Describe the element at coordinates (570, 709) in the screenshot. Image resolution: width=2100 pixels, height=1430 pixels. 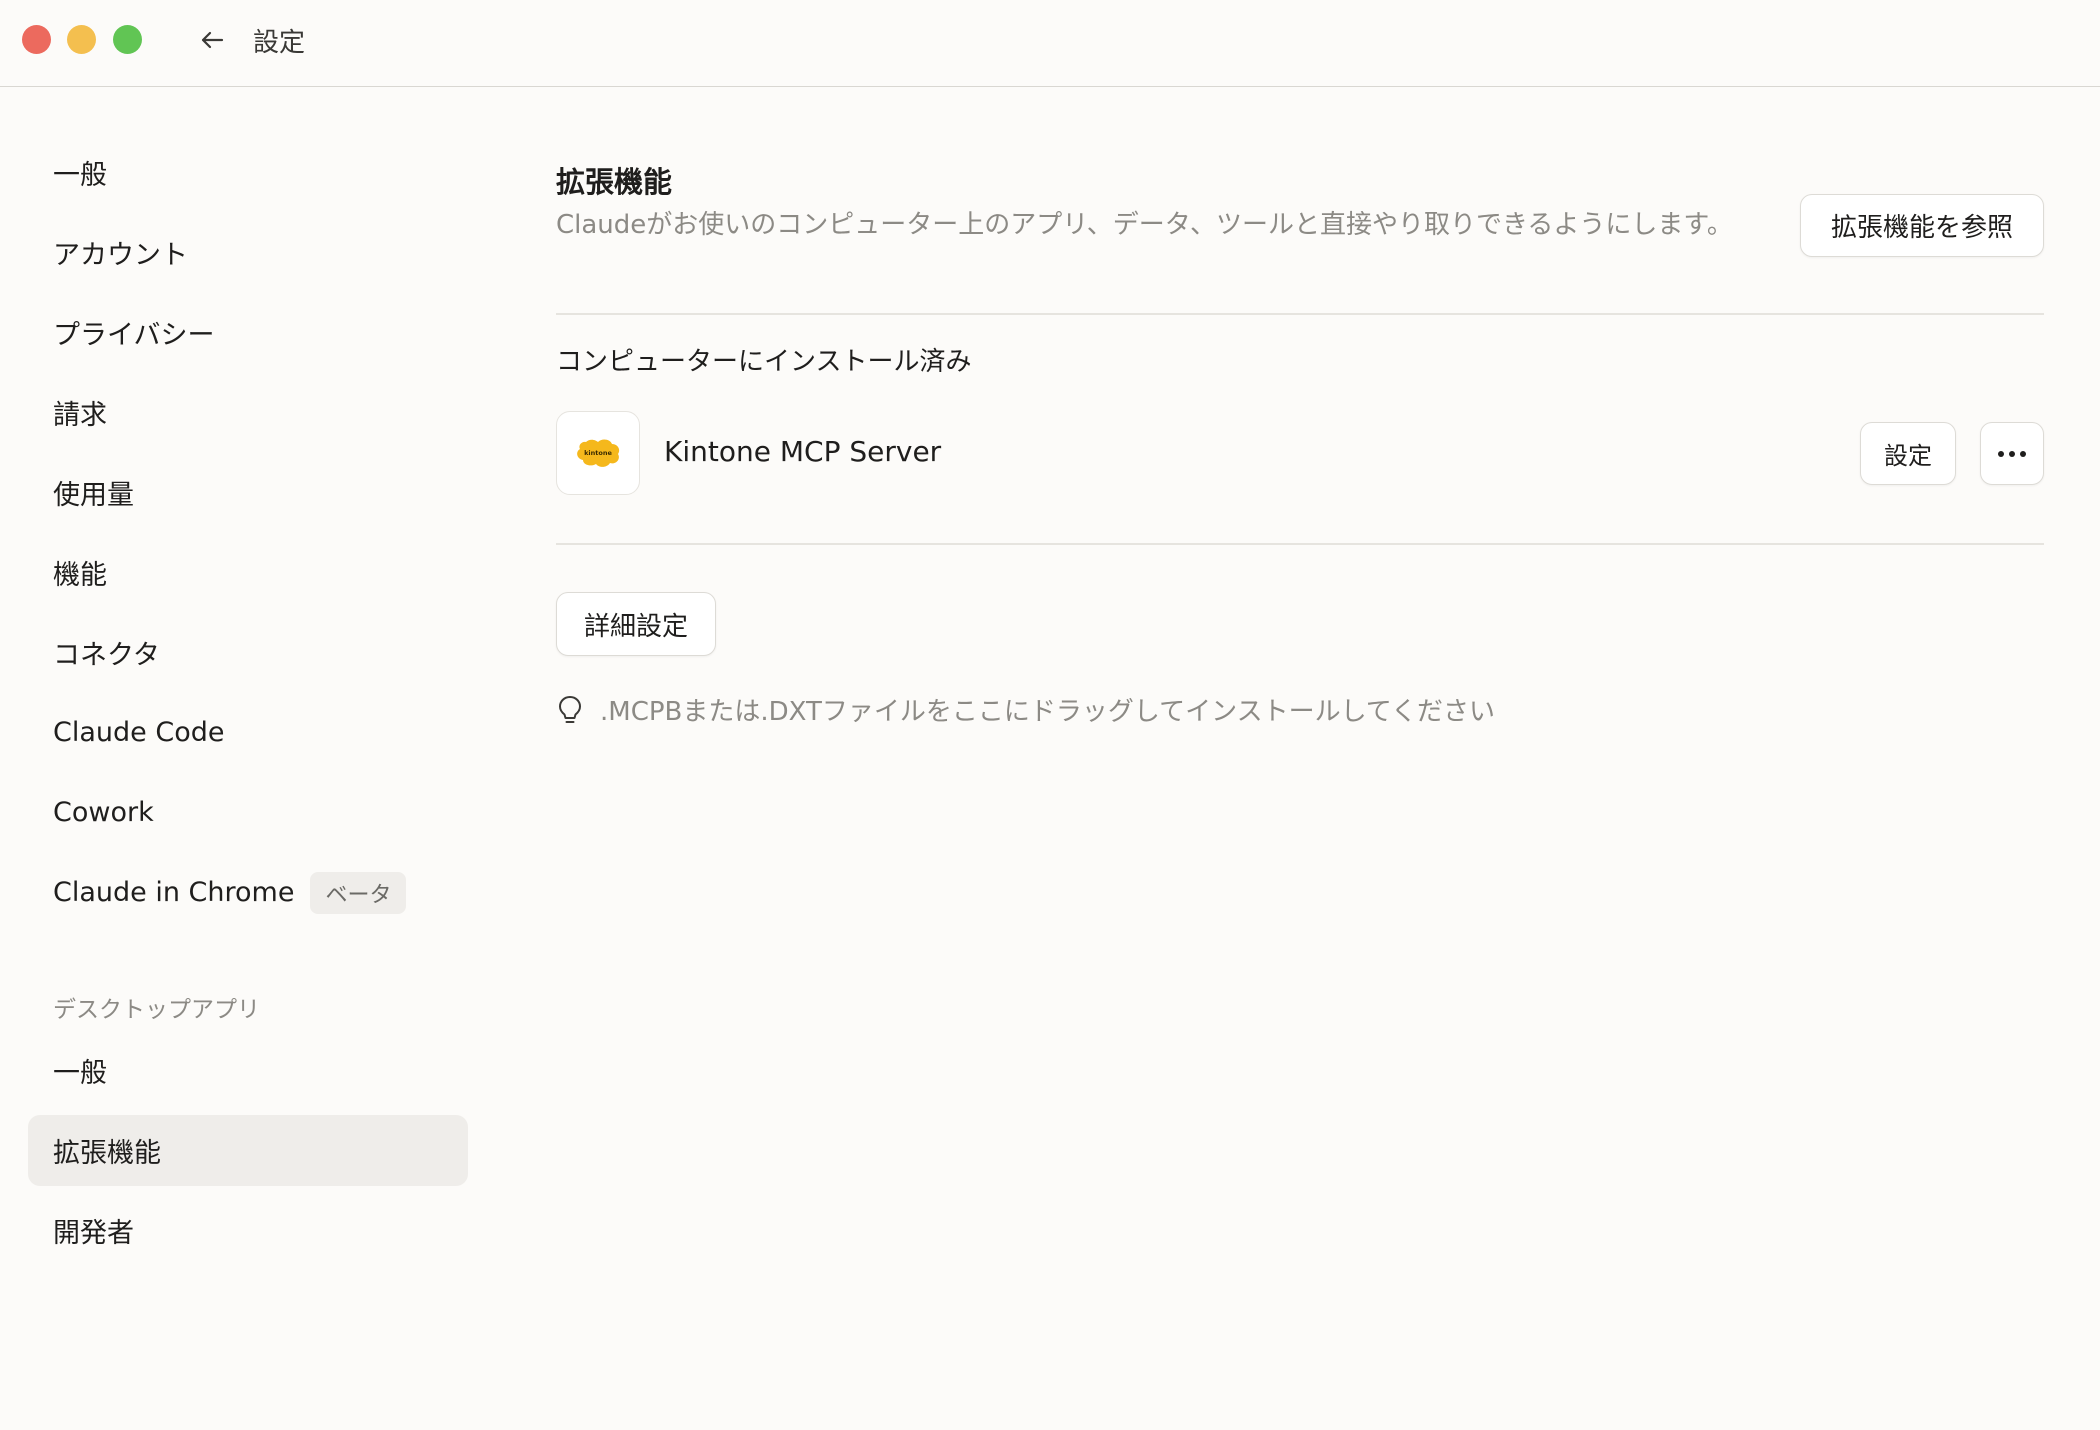
I see `lightbulb-icon` at that location.